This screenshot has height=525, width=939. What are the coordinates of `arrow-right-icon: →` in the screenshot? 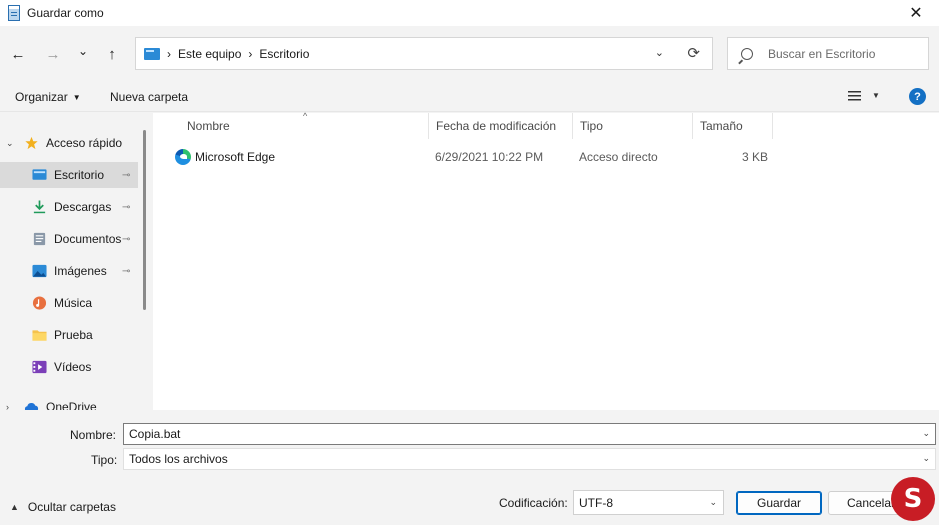 It's located at (53, 54).